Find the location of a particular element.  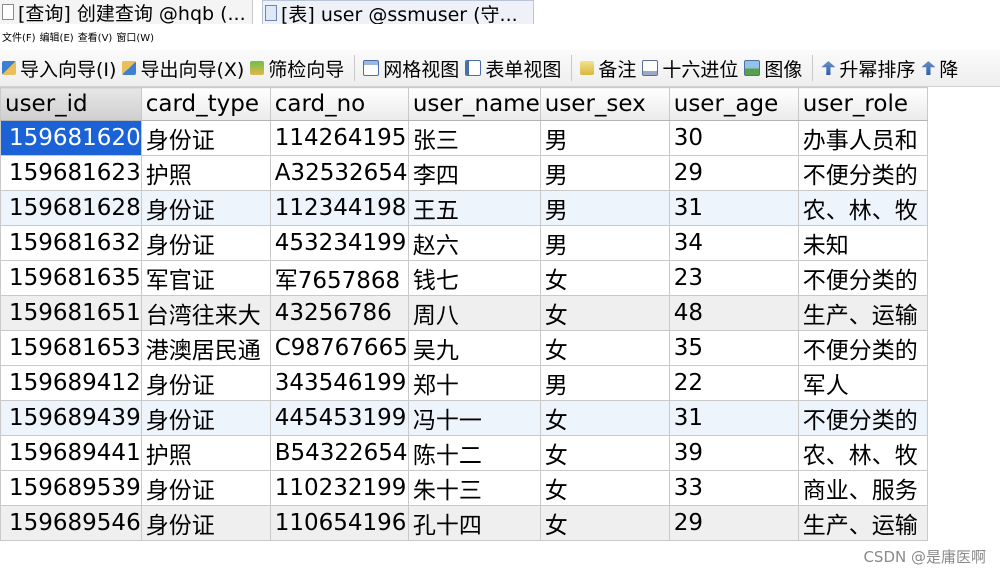

menu-view: 查看(V) is located at coordinates (95, 36).